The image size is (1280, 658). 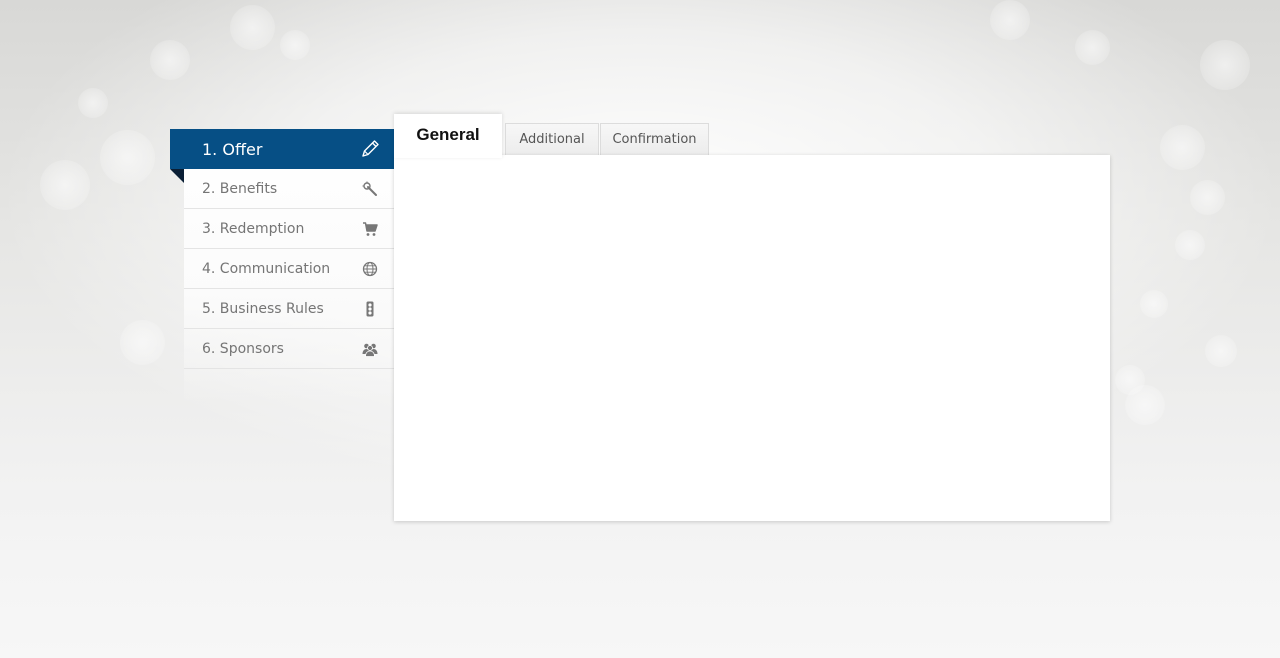 What do you see at coordinates (240, 188) in the screenshot?
I see `sidebar-item-label: 2. Benefits` at bounding box center [240, 188].